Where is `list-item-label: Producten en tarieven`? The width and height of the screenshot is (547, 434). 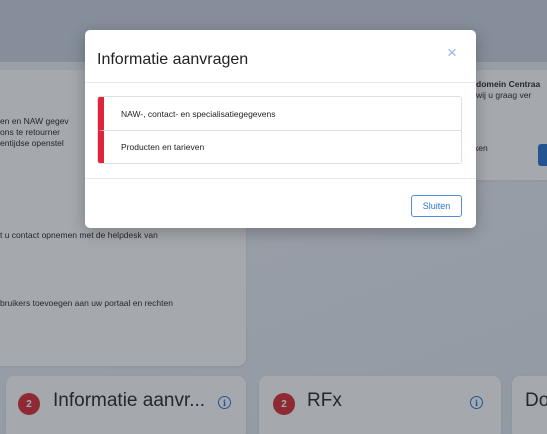 list-item-label: Producten en tarieven is located at coordinates (163, 147).